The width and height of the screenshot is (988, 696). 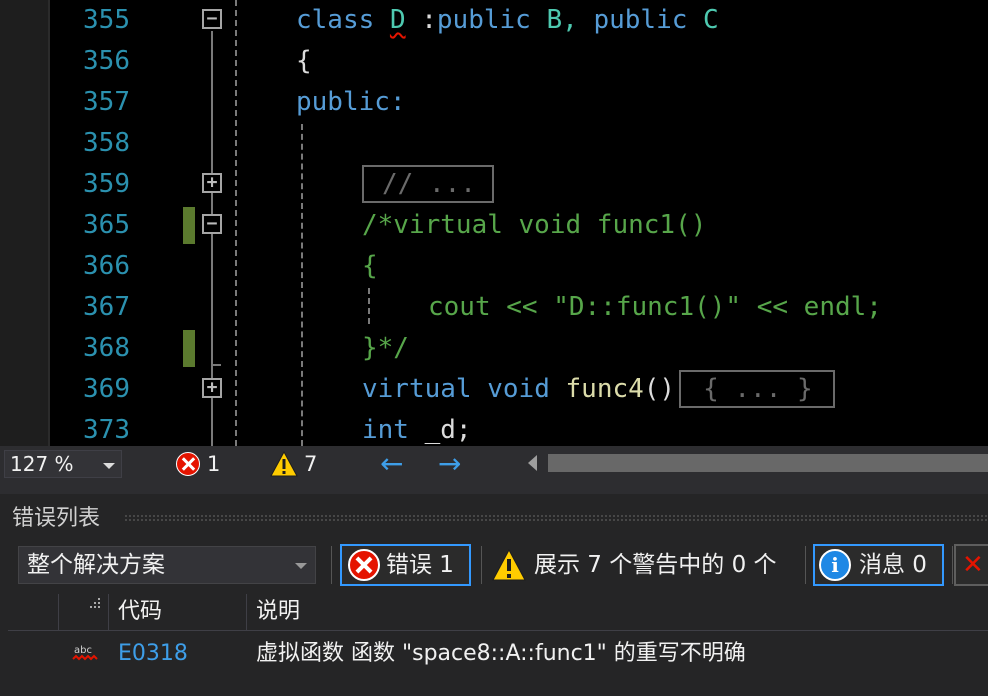 What do you see at coordinates (556, 518) in the screenshot?
I see `panel-grip` at bounding box center [556, 518].